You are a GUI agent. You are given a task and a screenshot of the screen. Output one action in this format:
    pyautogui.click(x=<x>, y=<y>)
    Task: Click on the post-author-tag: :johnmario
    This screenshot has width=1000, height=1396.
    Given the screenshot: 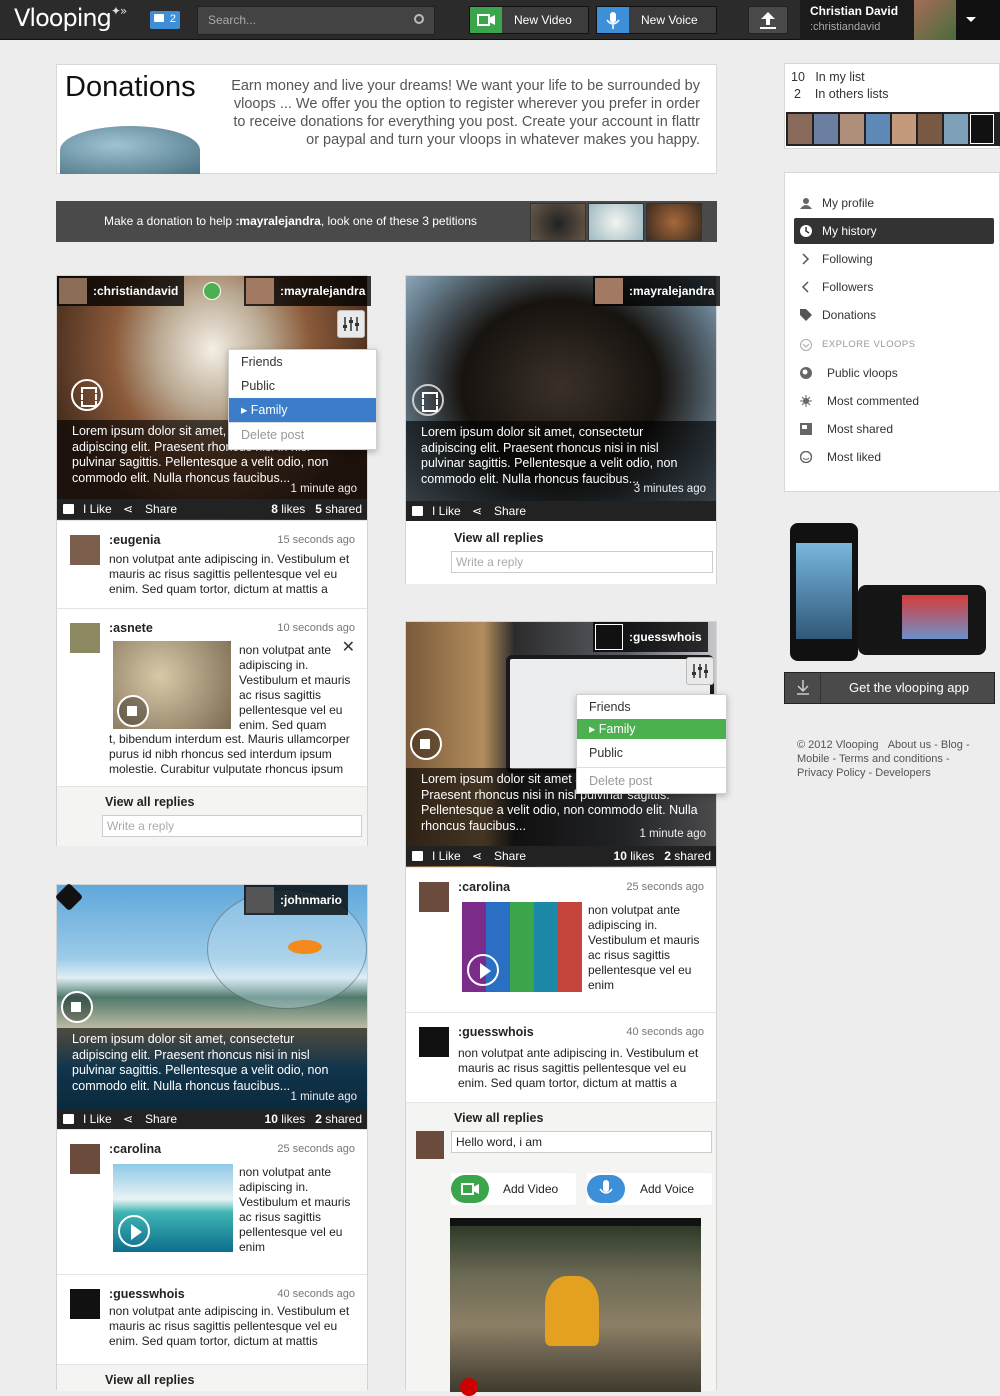 What is the action you would take?
    pyautogui.click(x=296, y=900)
    